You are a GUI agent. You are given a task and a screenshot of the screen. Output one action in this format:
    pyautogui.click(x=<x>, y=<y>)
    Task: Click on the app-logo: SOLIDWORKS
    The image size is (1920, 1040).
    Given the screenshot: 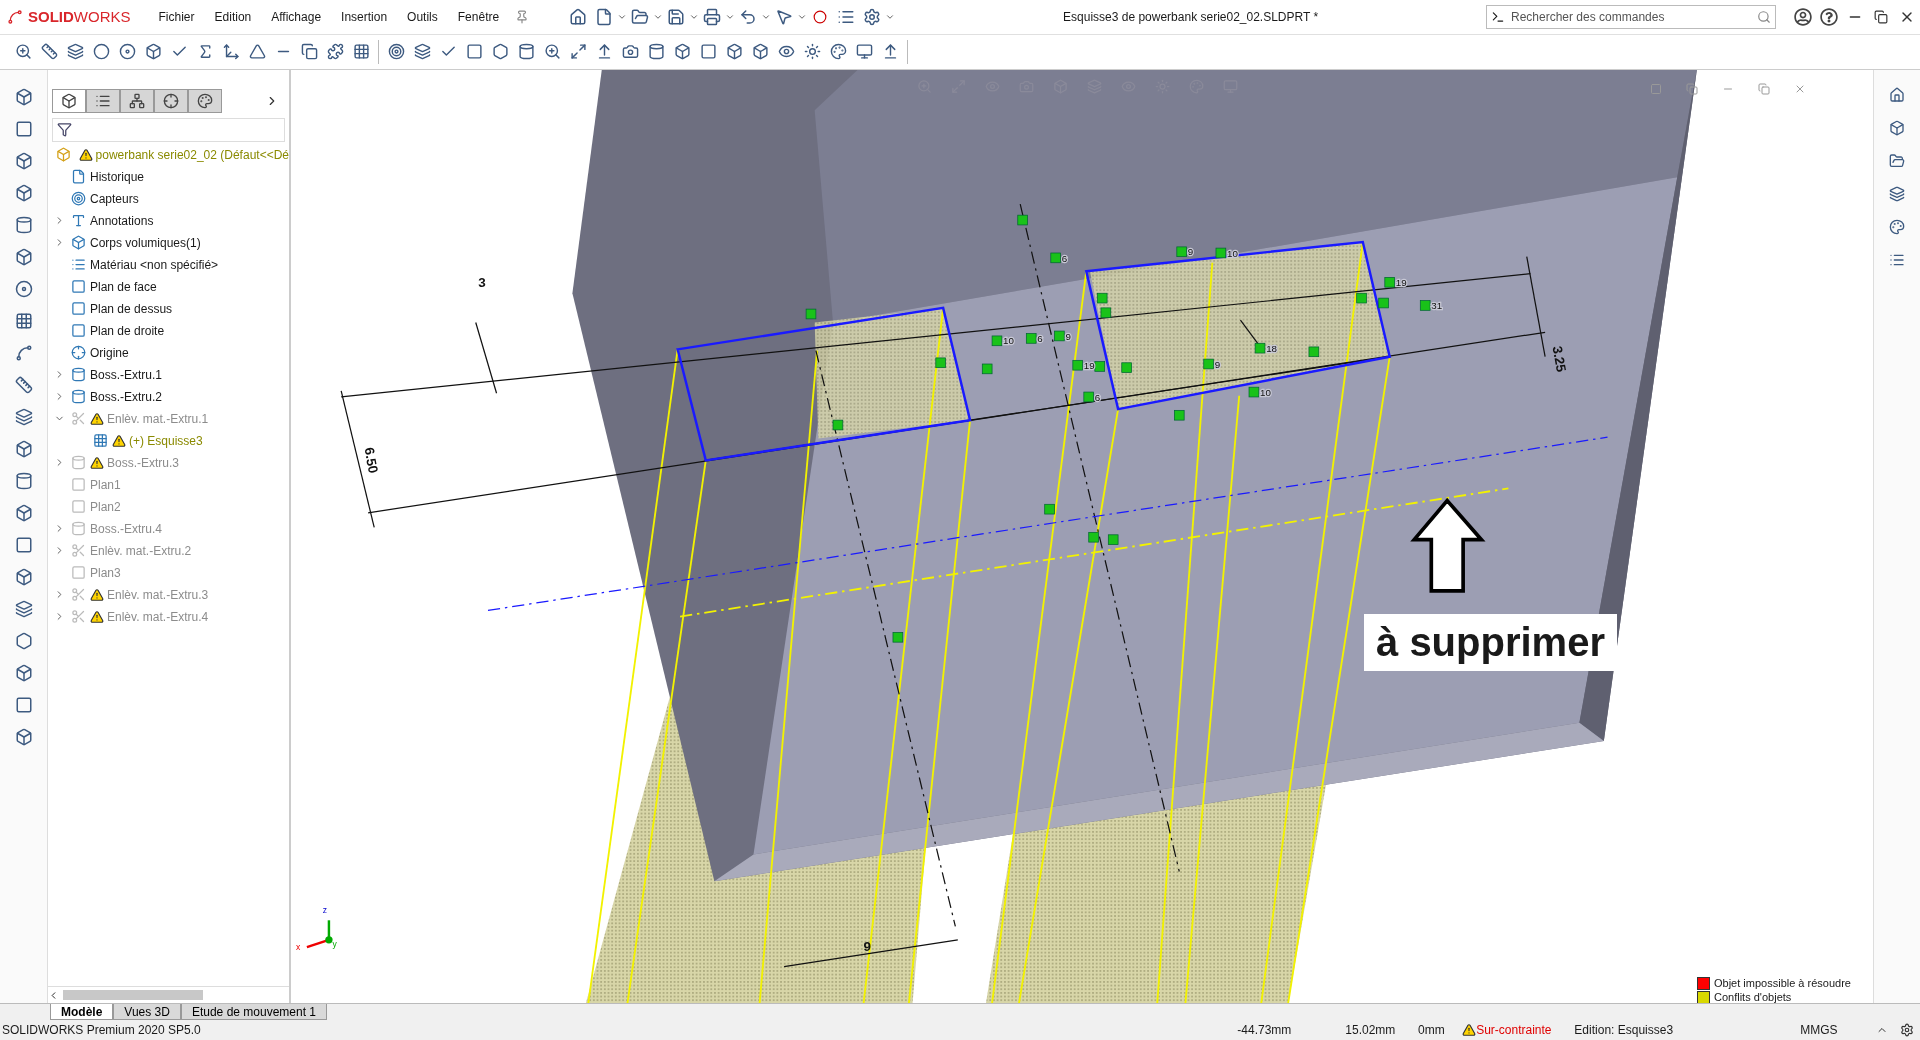 What is the action you would take?
    pyautogui.click(x=79, y=17)
    